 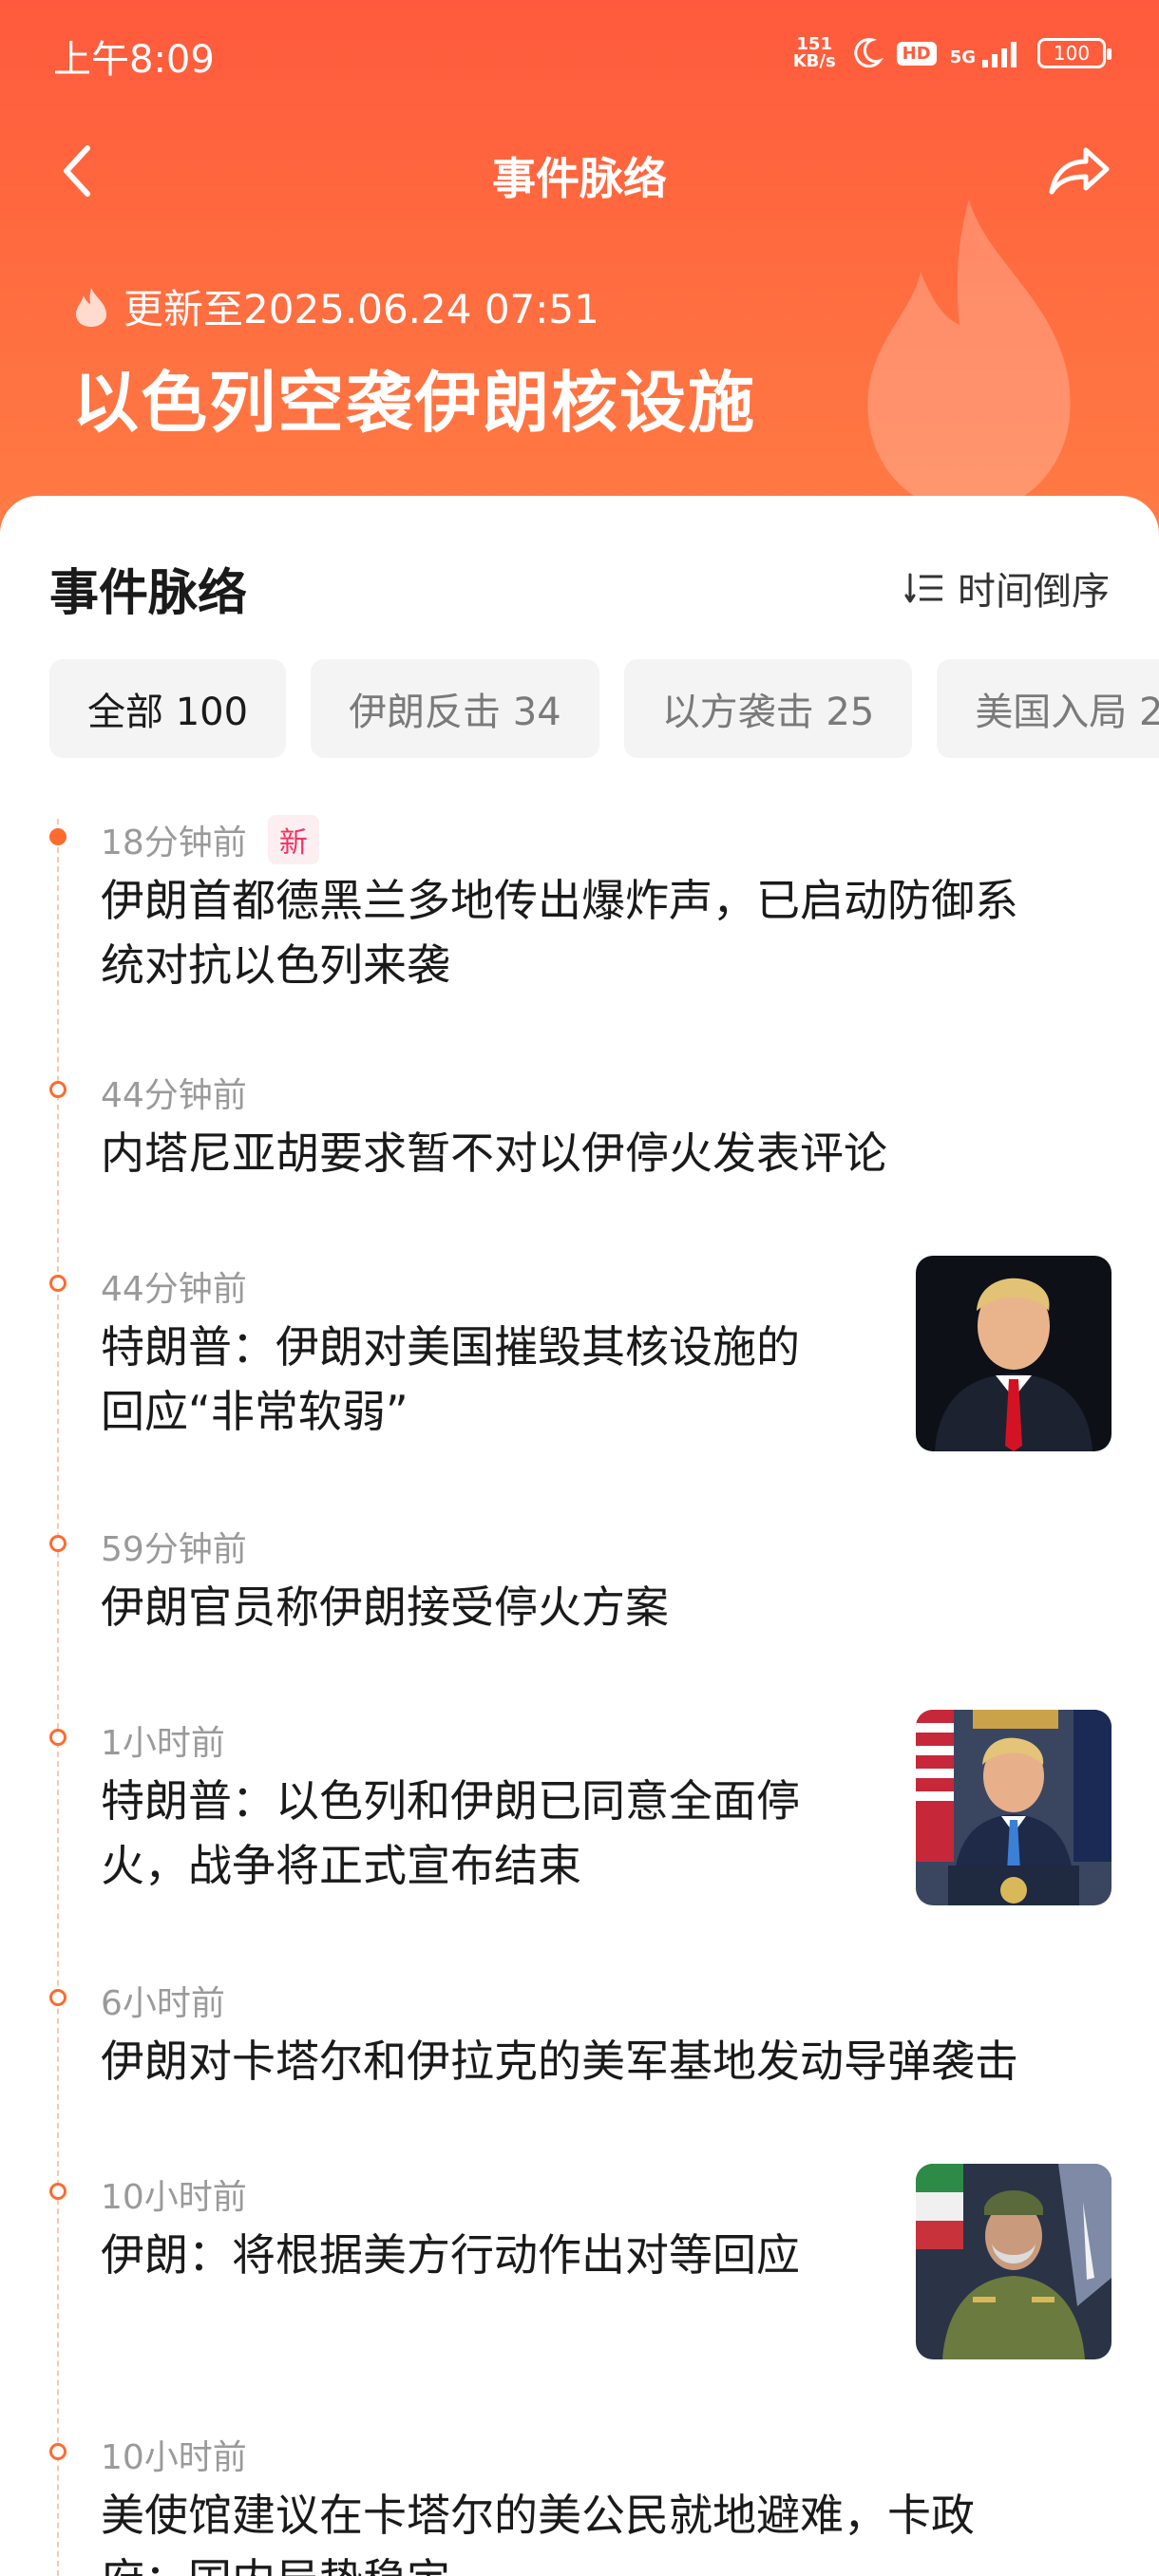 I want to click on filter-tab-israel-attack: 以方袭击 25, so click(x=768, y=708).